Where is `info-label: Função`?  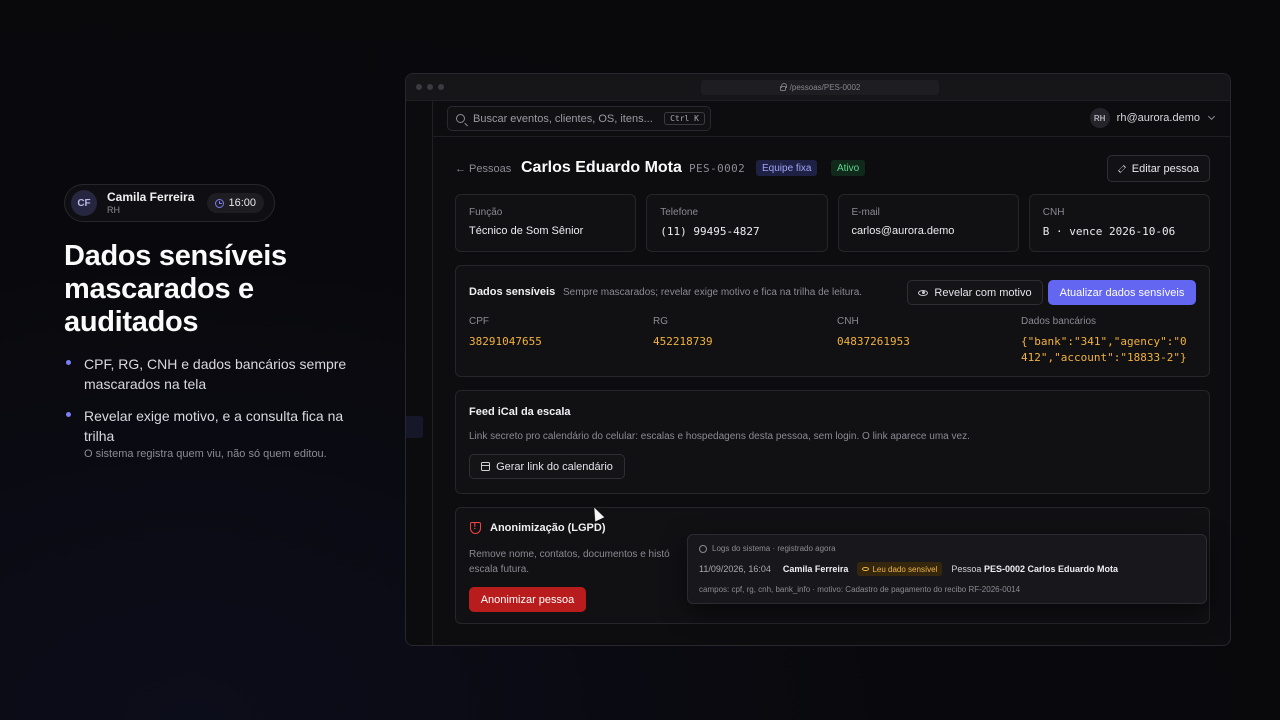 info-label: Função is located at coordinates (486, 212).